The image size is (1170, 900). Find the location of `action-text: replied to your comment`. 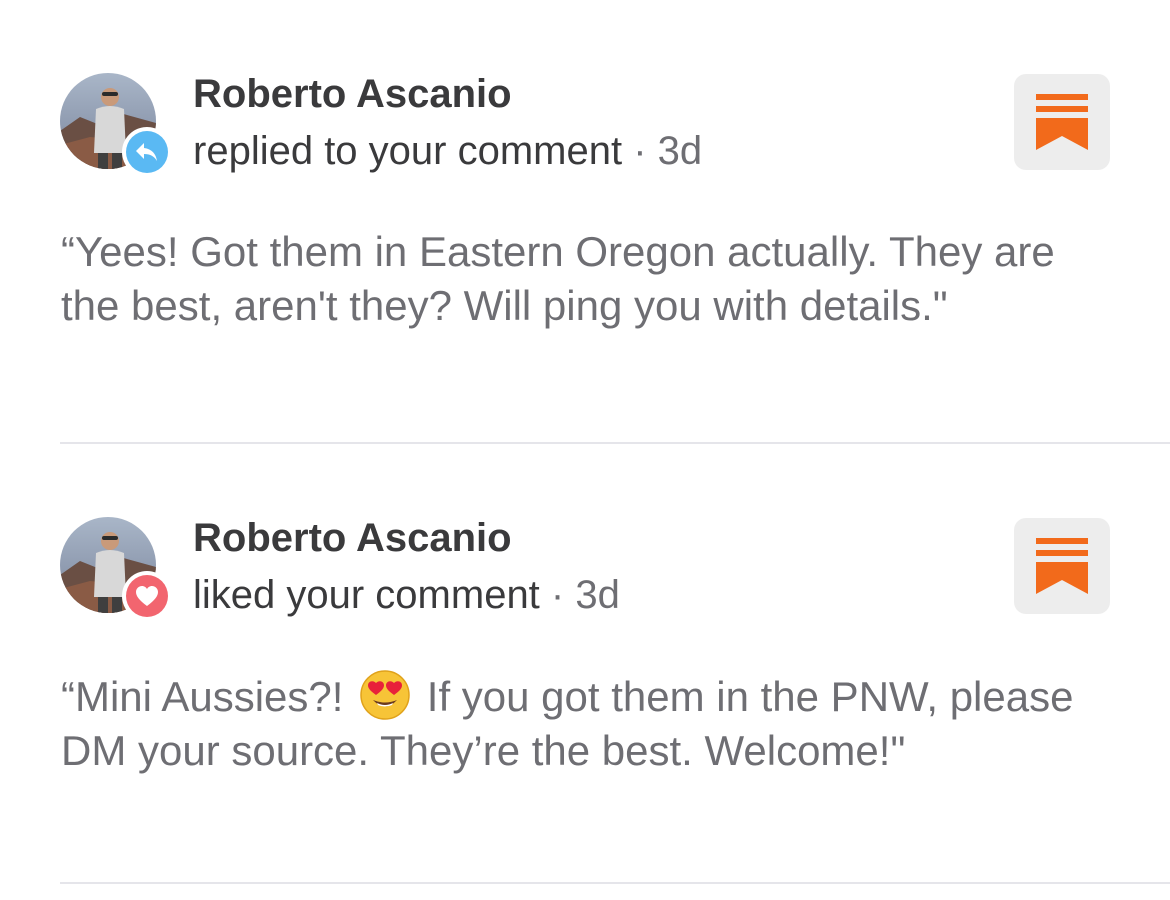

action-text: replied to your comment is located at coordinates (408, 151).